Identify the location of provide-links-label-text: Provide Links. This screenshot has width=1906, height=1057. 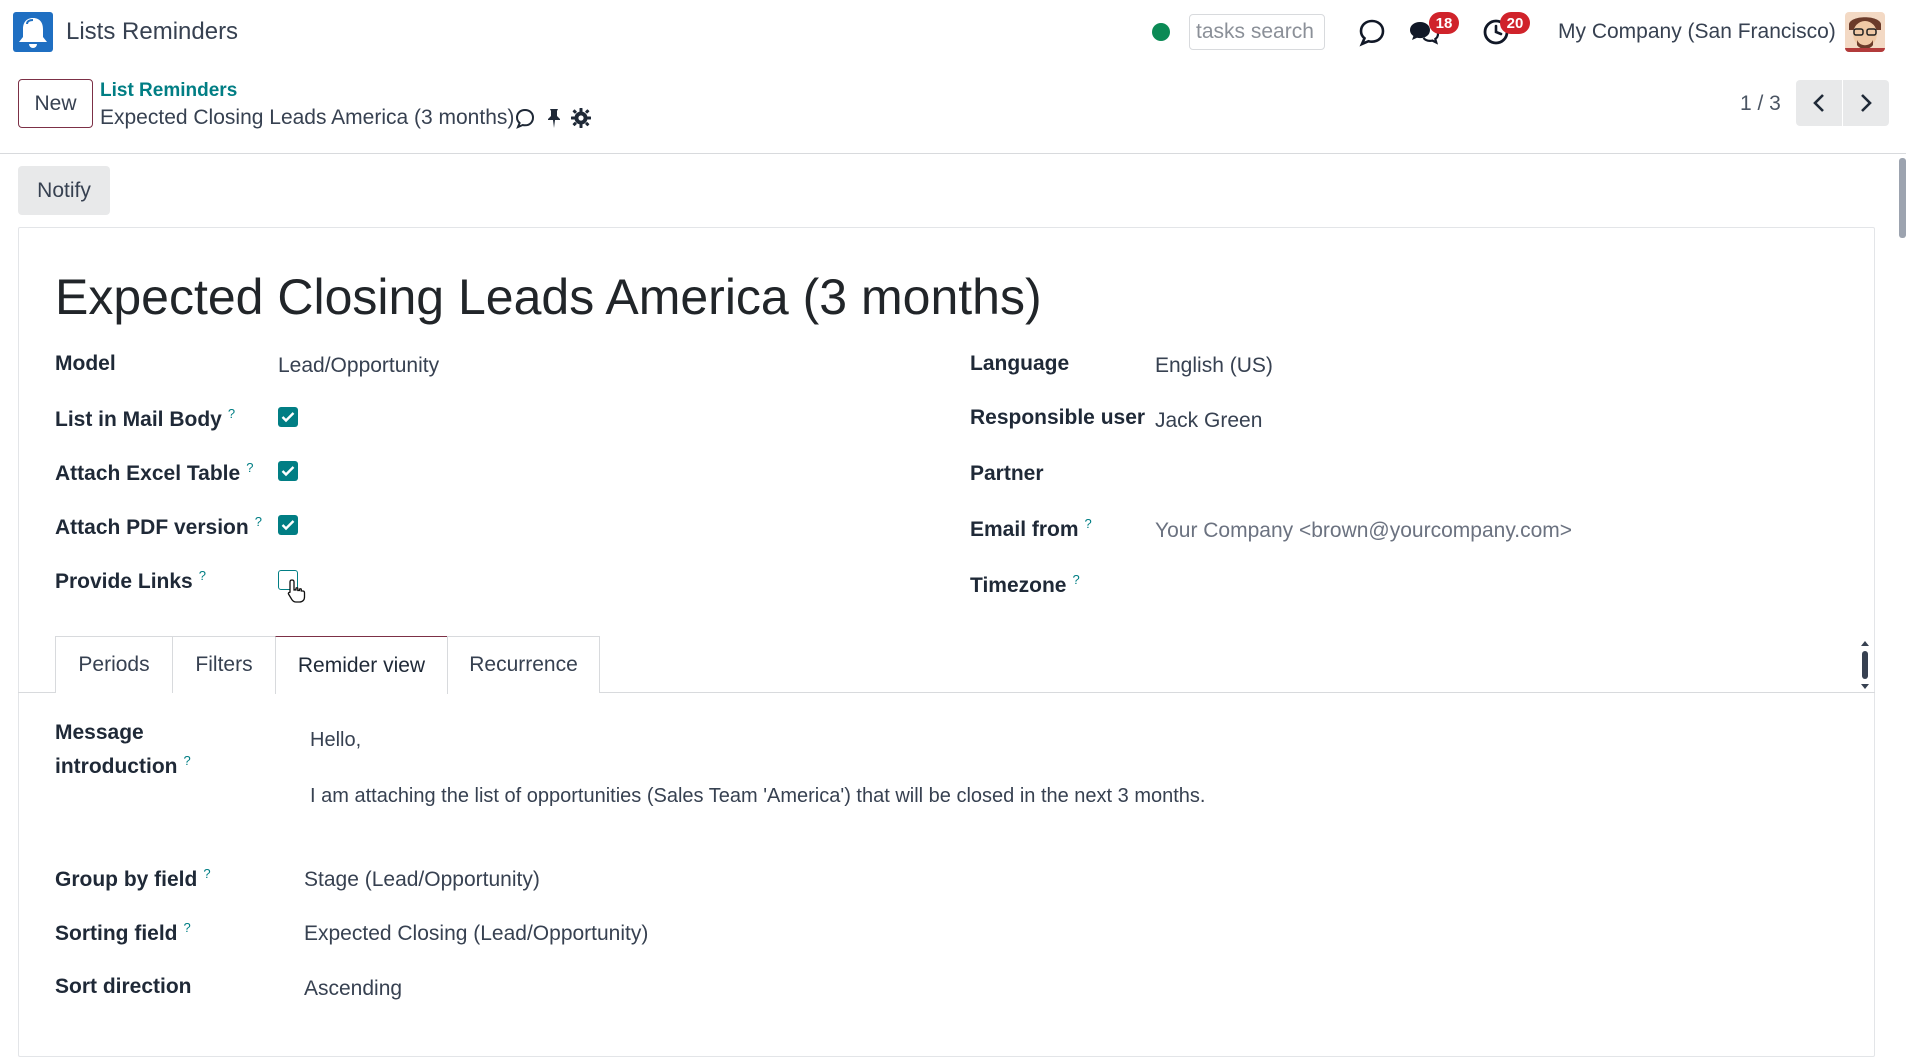
(124, 581).